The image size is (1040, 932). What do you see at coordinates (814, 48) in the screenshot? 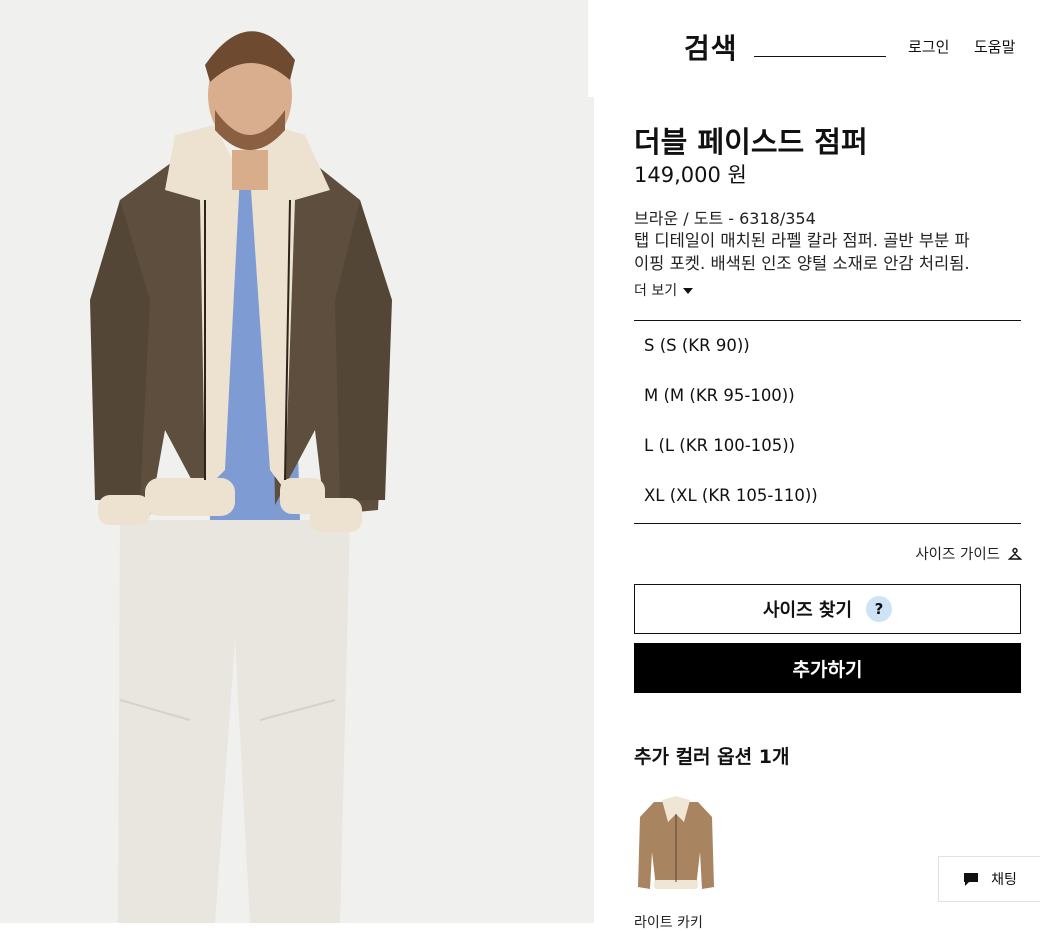
I see `top-header: 검색 로그인 도움말` at bounding box center [814, 48].